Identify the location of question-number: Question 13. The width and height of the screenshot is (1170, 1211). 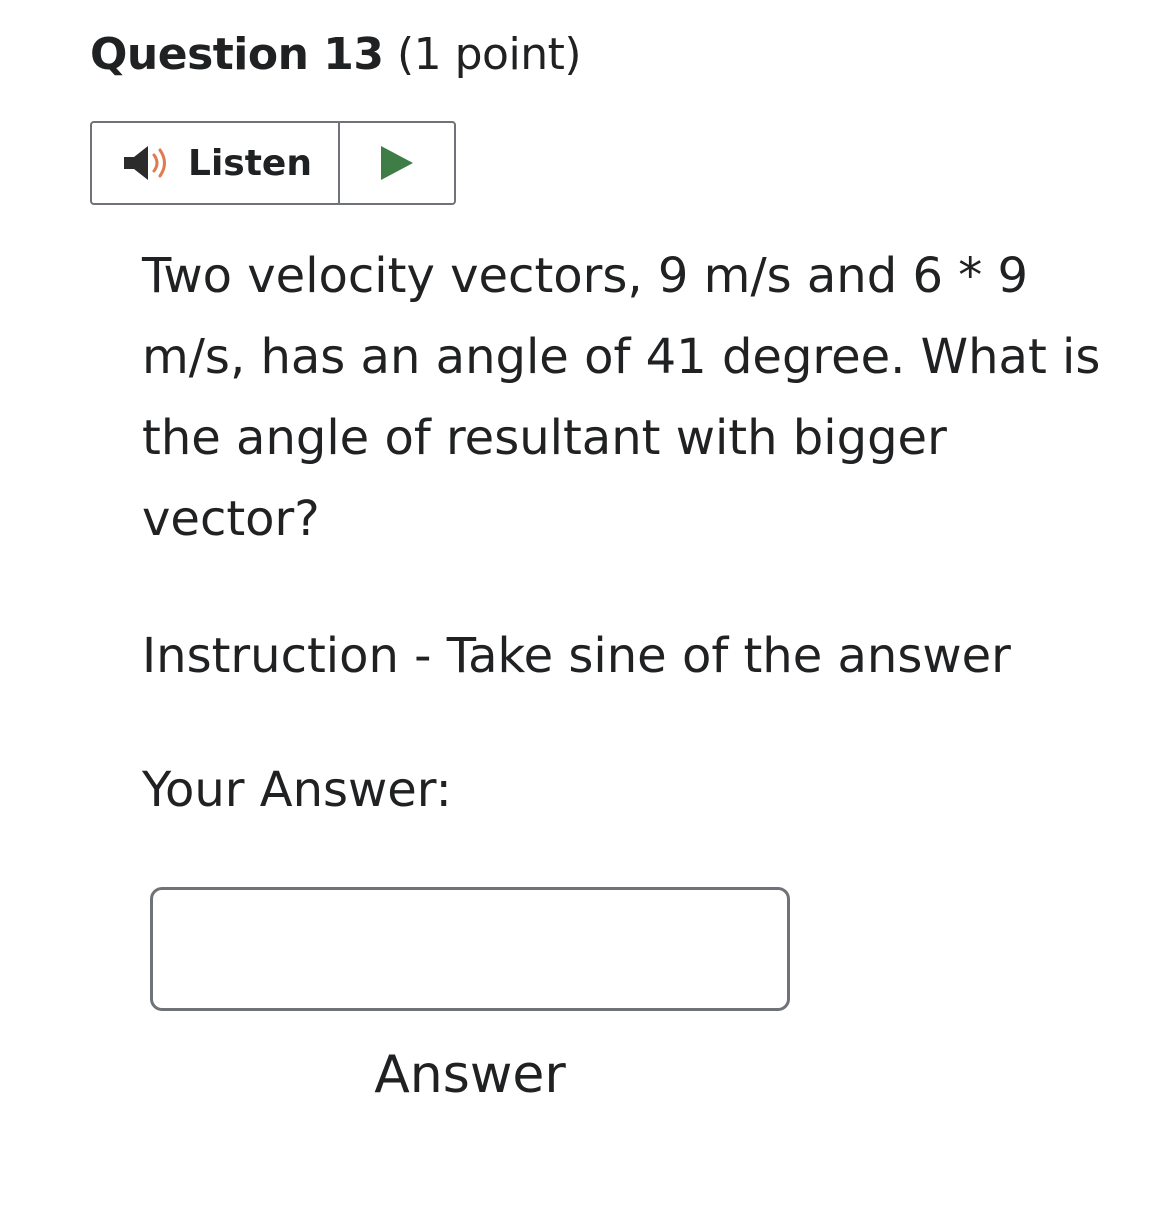
(237, 54).